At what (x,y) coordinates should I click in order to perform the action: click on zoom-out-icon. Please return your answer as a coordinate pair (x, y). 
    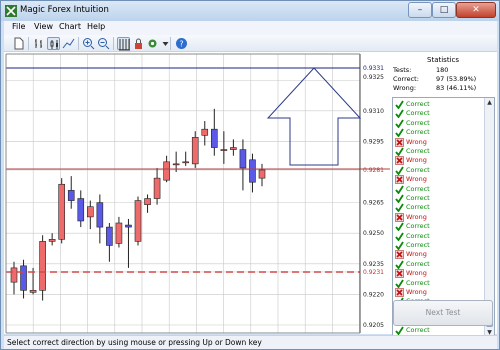
    Looking at the image, I should click on (103, 43).